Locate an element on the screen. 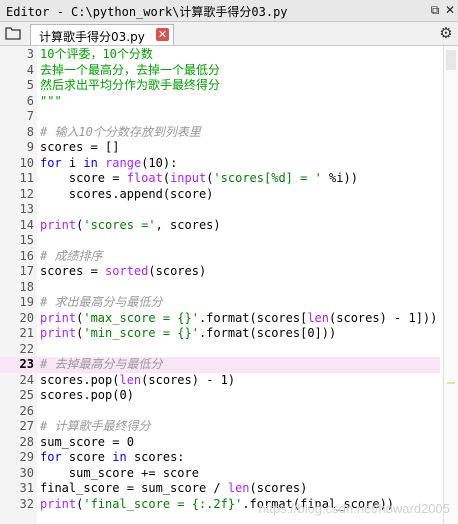 This screenshot has width=458, height=524. editor-tab-bar: 计算歌手得分03.py ✕ ⚙ is located at coordinates (229, 34).